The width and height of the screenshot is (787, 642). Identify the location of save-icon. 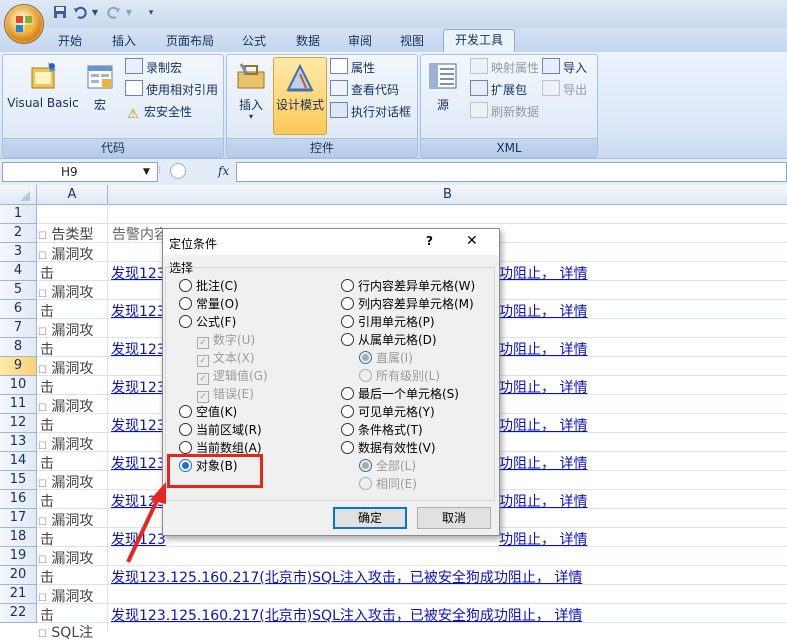
(60, 13).